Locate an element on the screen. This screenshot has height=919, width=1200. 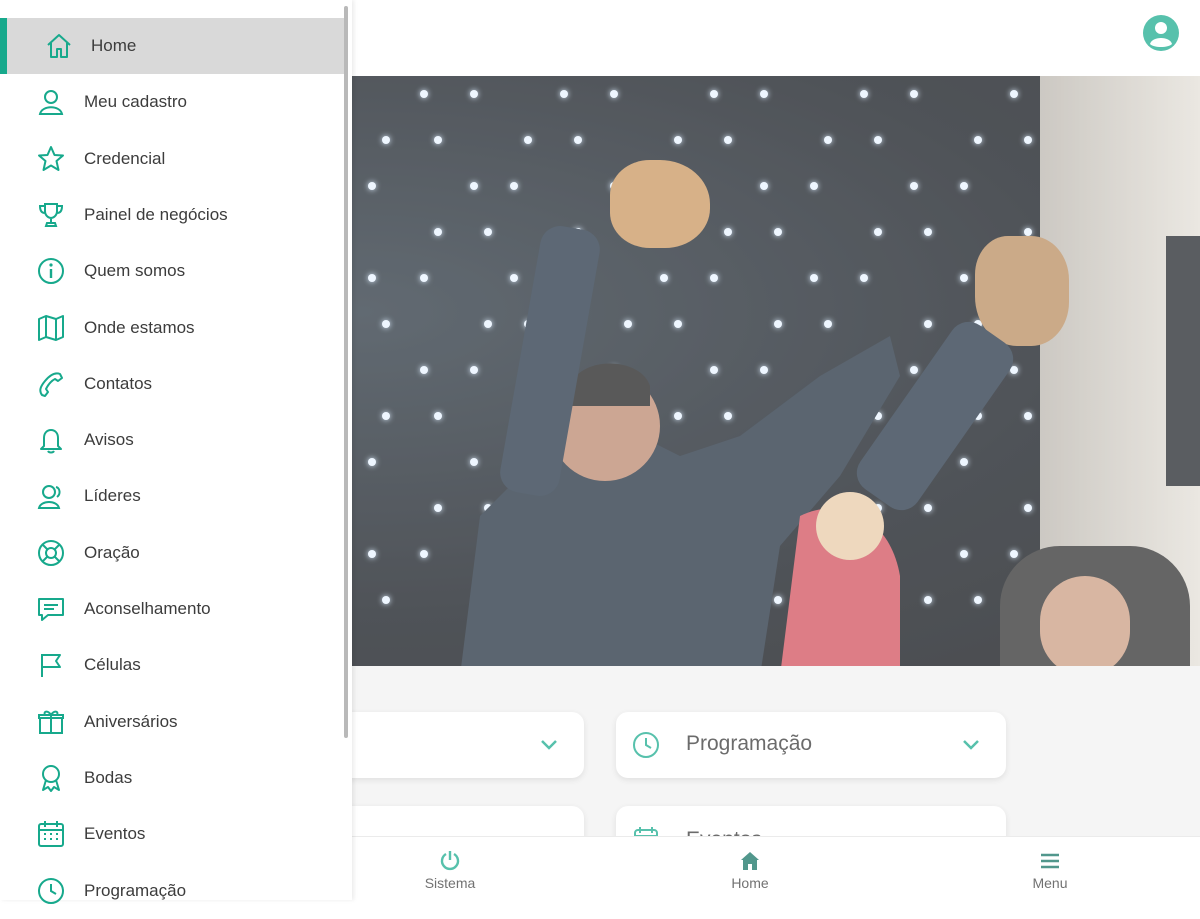
drawer-item-aconselhamento: Aconselhamento is located at coordinates (173, 609).